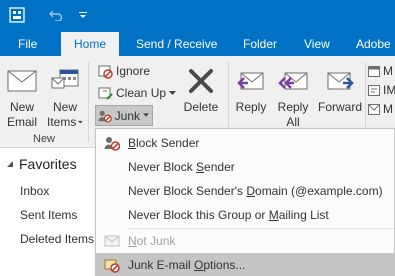 Image resolution: width=395 pixels, height=276 pixels. Describe the element at coordinates (21, 122) in the screenshot. I see `new-email-label-2: Email` at that location.